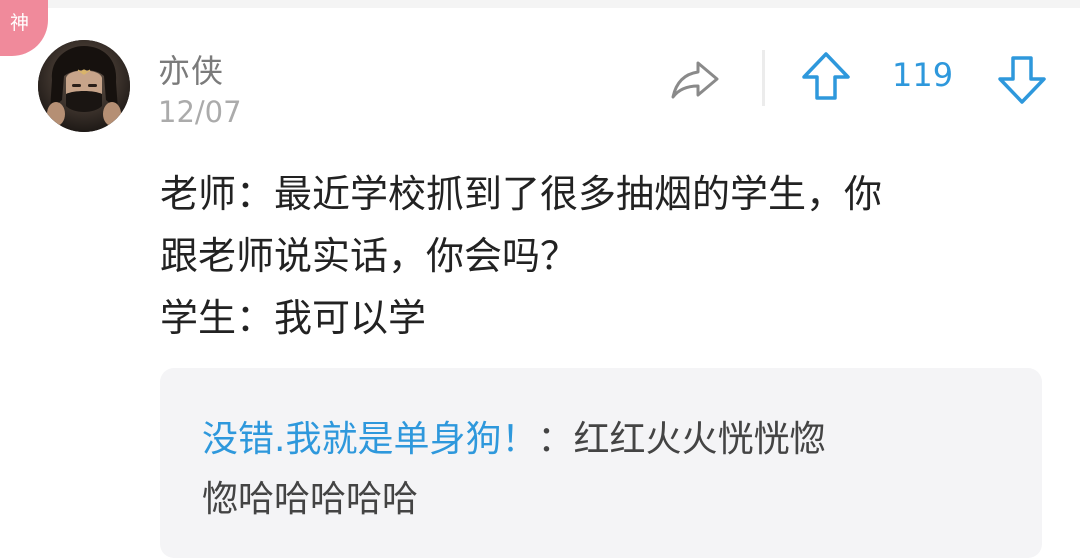 This screenshot has width=1080, height=558. Describe the element at coordinates (191, 69) in the screenshot. I see `username: 亦侠` at that location.